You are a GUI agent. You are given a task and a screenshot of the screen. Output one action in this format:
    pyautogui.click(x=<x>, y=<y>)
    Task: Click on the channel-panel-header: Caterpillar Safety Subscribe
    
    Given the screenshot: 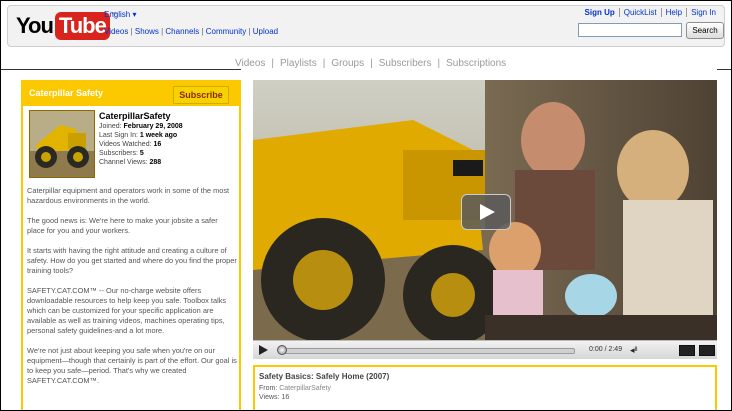 What is the action you would take?
    pyautogui.click(x=131, y=94)
    